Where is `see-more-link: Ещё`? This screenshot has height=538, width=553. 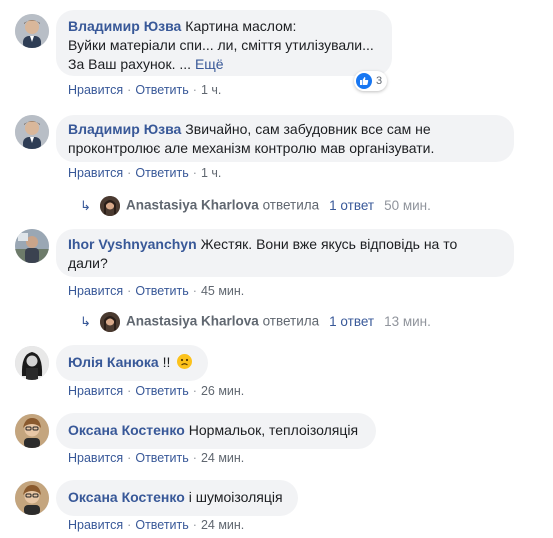
see-more-link: Ещё is located at coordinates (209, 64).